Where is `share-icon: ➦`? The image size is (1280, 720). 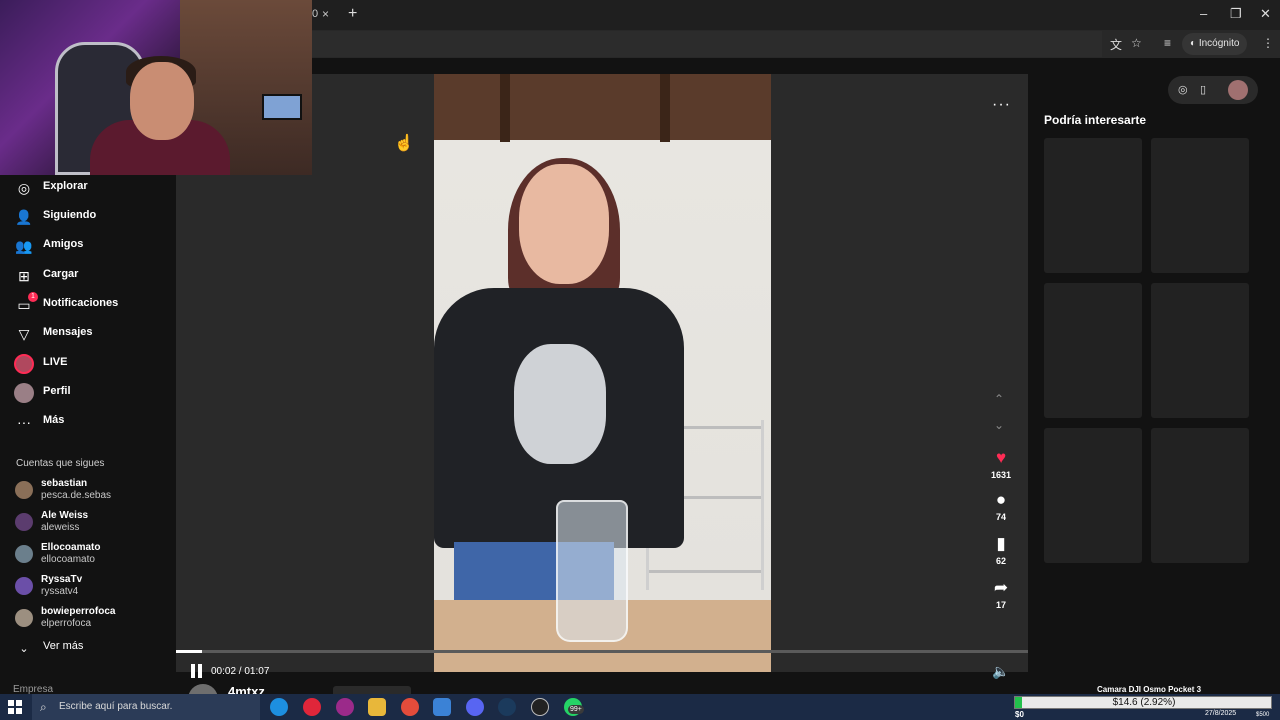
share-icon: ➦ is located at coordinates (1001, 588).